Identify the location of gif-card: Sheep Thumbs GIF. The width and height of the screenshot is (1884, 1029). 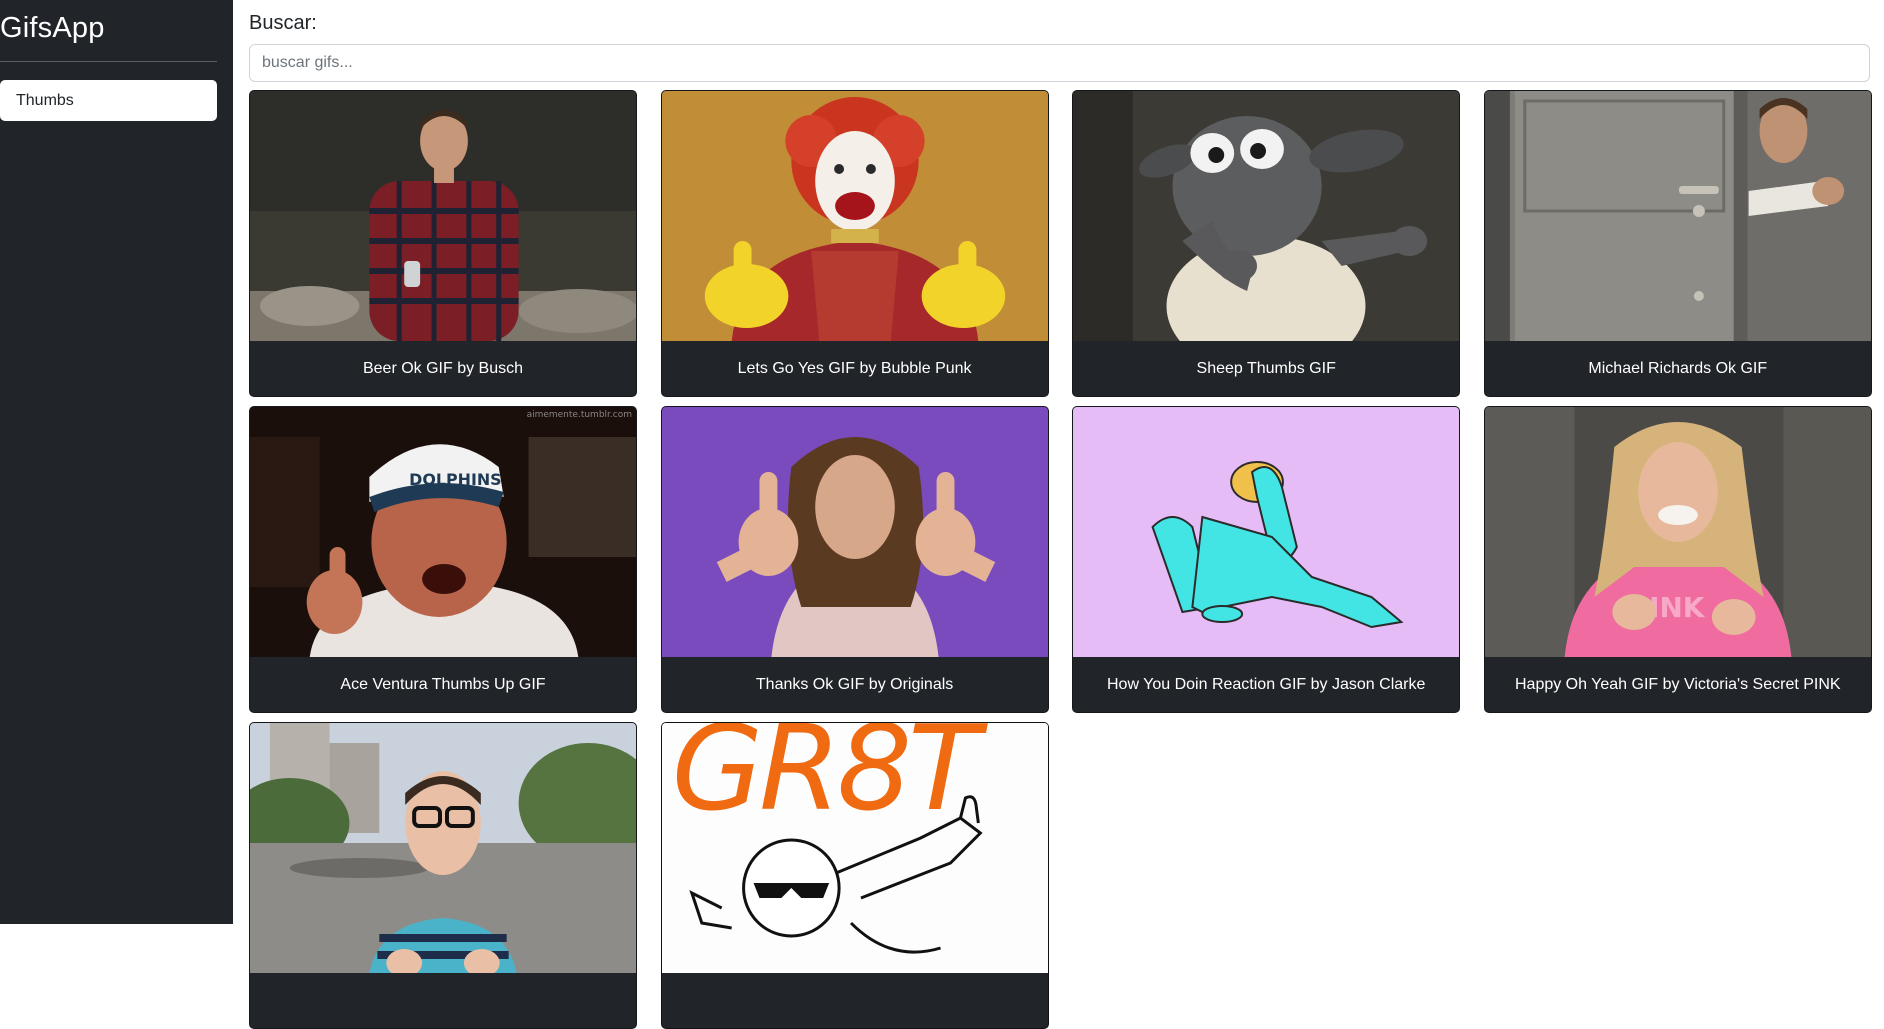
(1266, 243).